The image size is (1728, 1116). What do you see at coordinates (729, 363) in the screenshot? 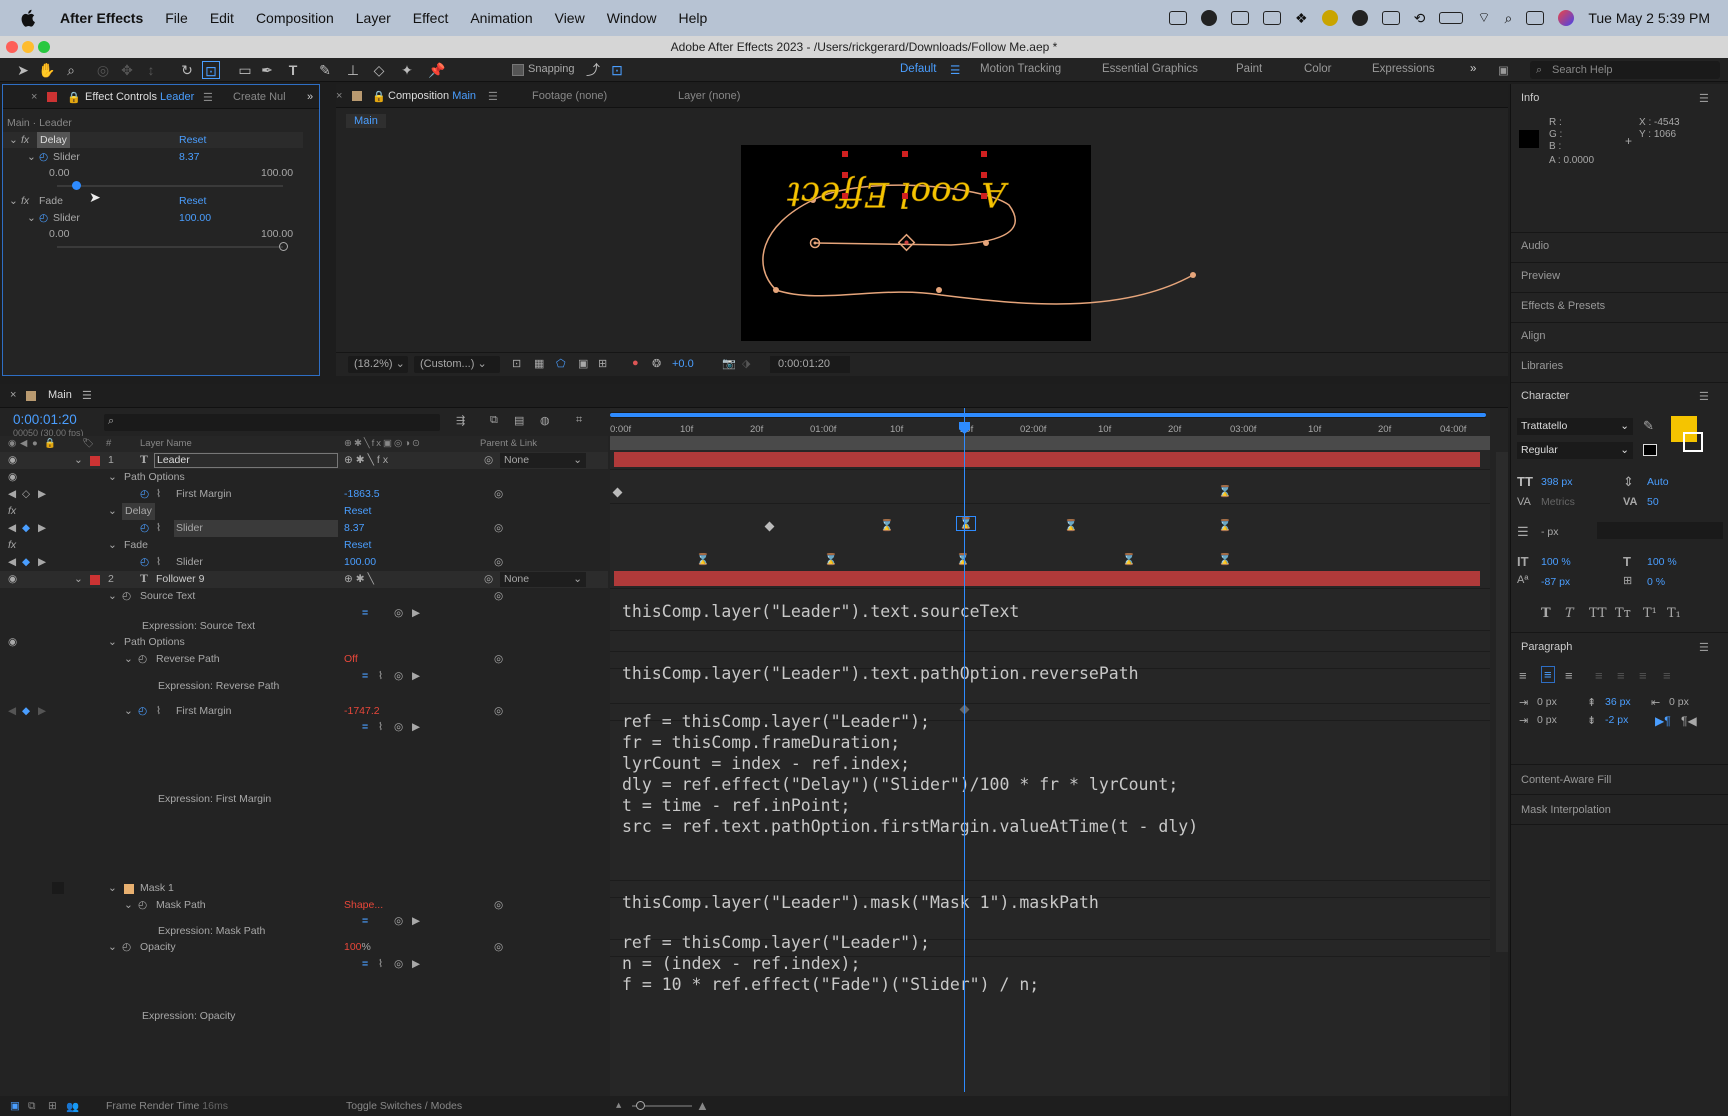
I see `snapshot-icon: 📷` at bounding box center [729, 363].